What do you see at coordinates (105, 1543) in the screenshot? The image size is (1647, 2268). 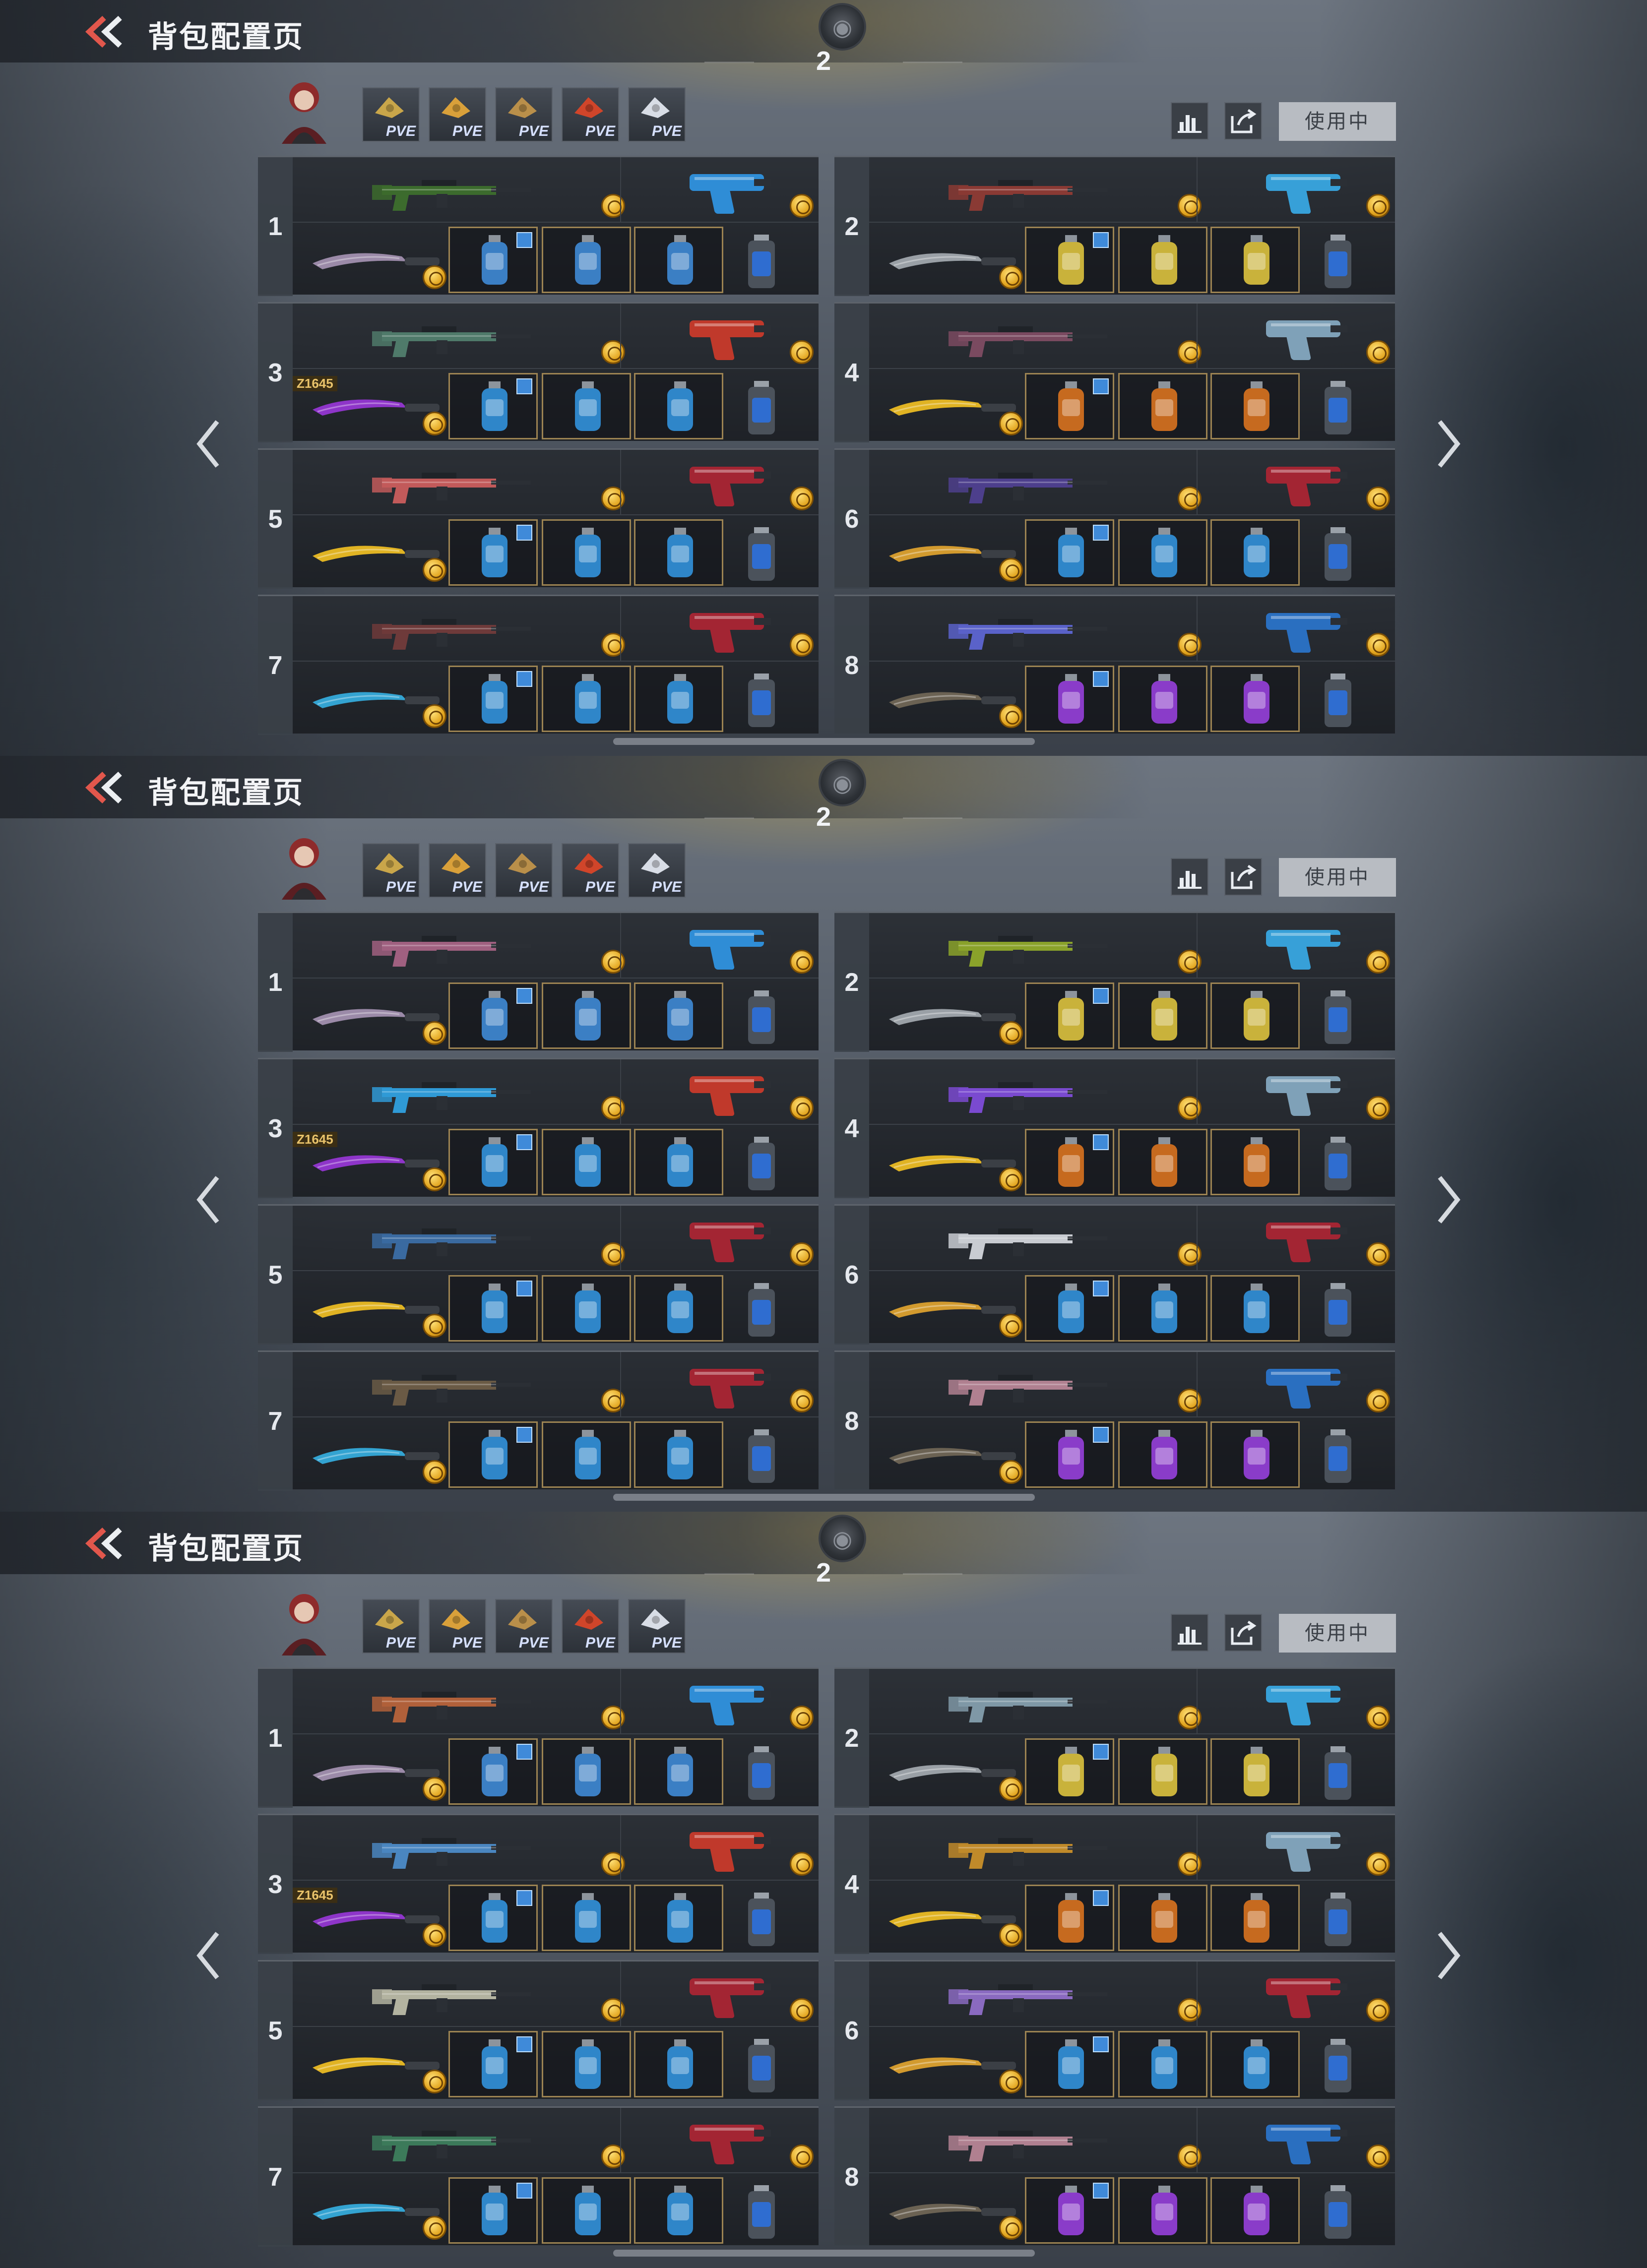 I see `double-chevron-left-icon` at bounding box center [105, 1543].